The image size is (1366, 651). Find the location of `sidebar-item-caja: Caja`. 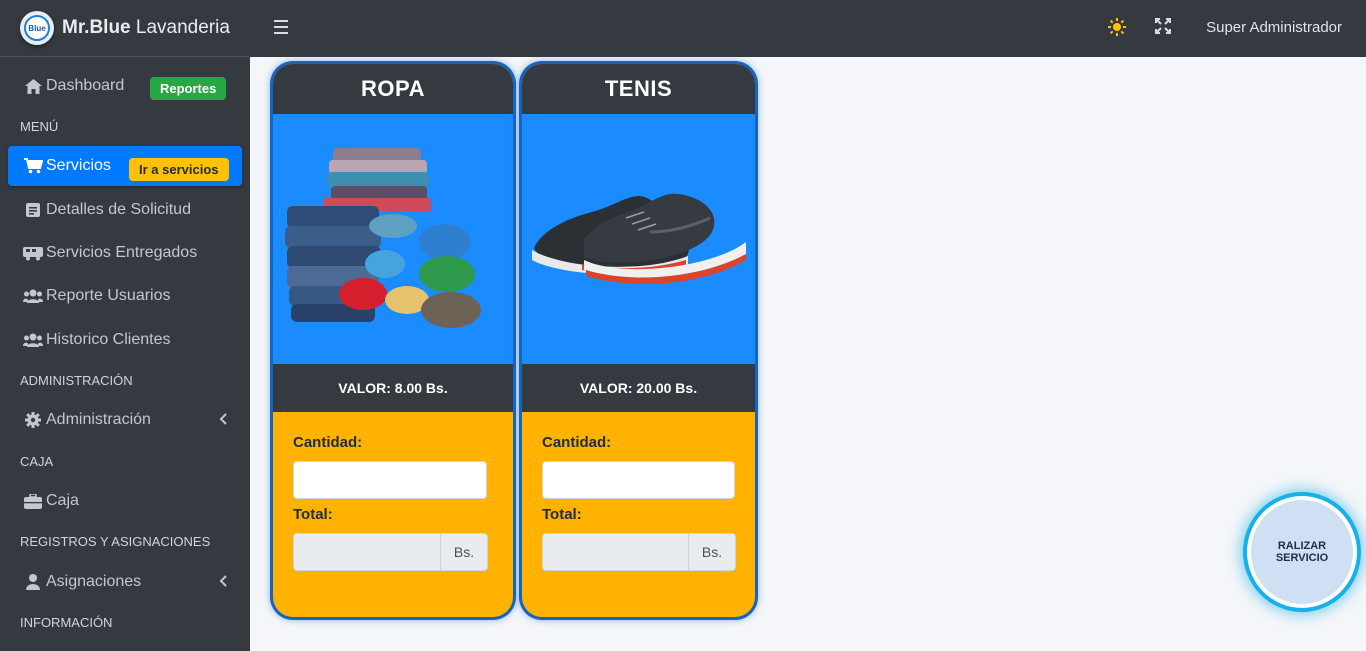

sidebar-item-caja: Caja is located at coordinates (125, 501).